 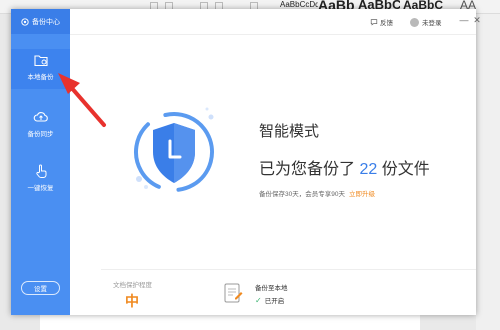 I want to click on upgrade-link: 立即升级, so click(x=362, y=194).